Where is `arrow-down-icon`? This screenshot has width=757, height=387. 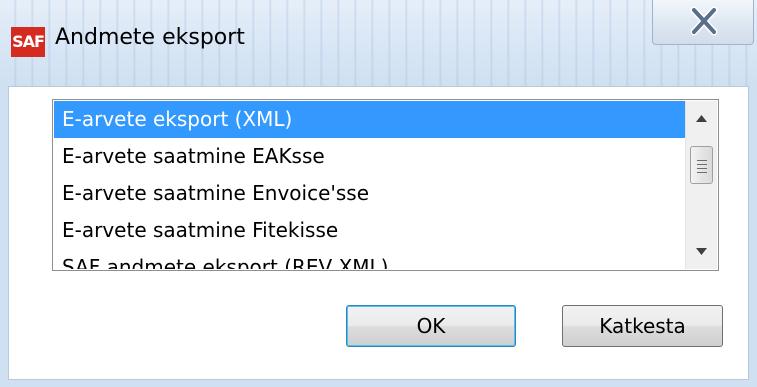
arrow-down-icon is located at coordinates (701, 251).